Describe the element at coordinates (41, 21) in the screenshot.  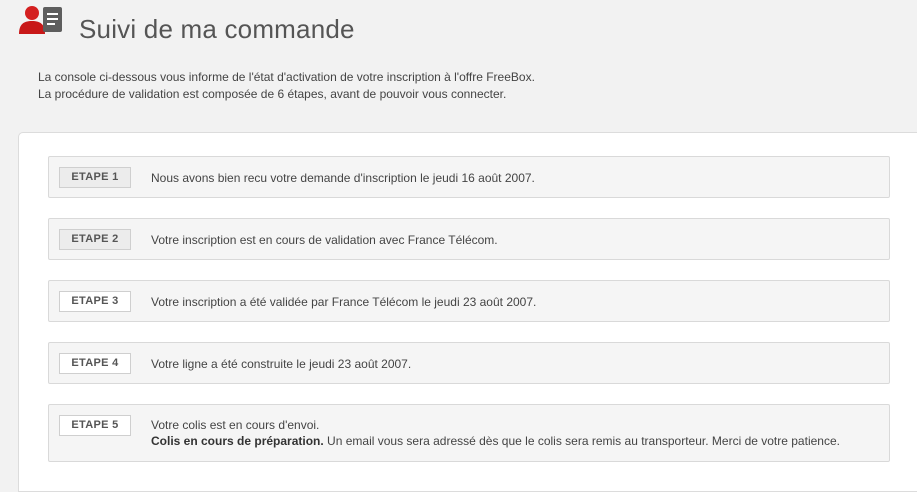
I see `user-document-icon` at that location.